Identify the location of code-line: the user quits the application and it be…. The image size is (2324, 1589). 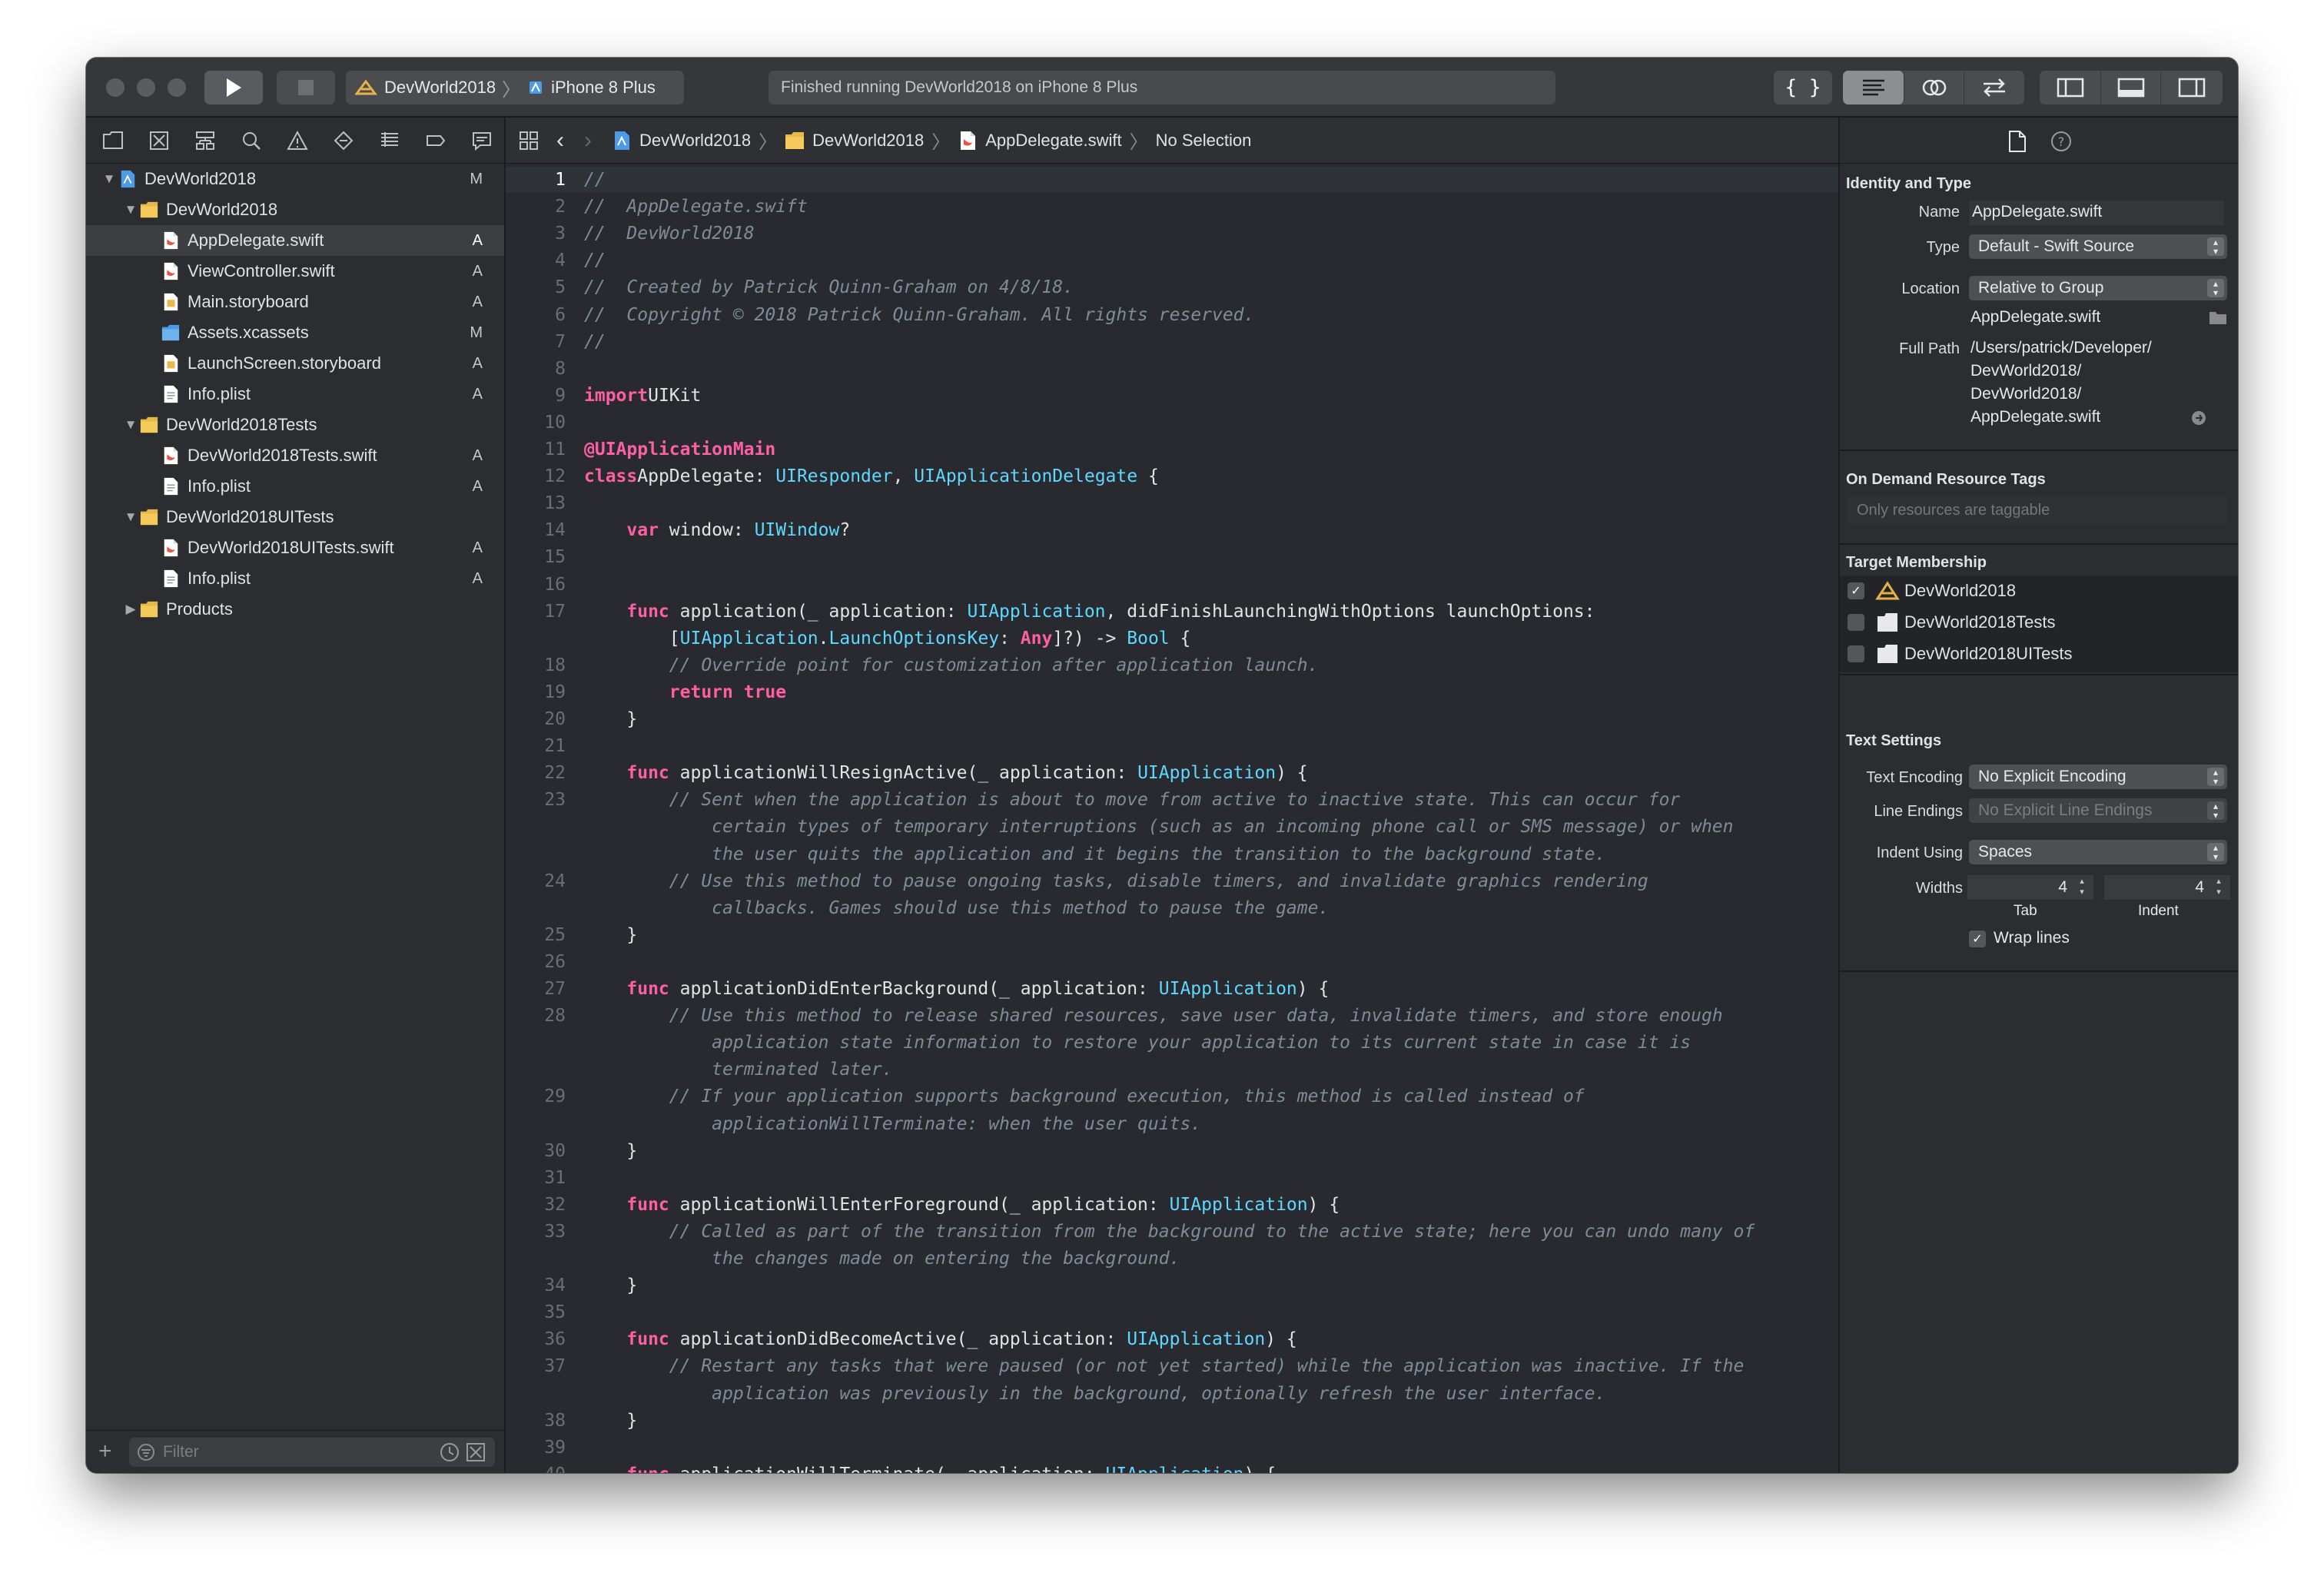
(1172, 854).